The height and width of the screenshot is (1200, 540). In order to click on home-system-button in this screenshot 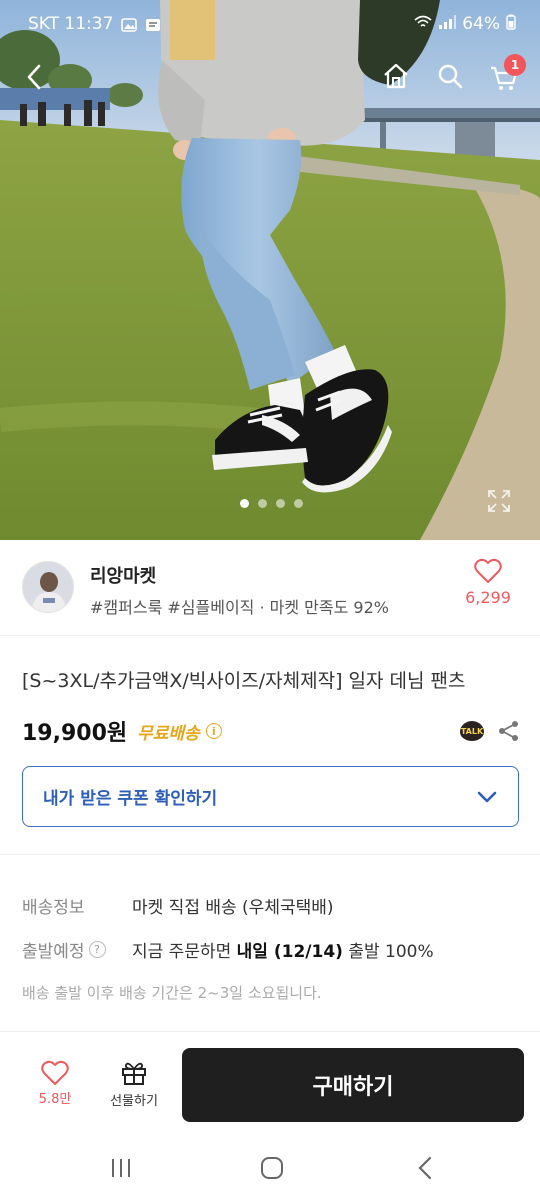, I will do `click(272, 1168)`.